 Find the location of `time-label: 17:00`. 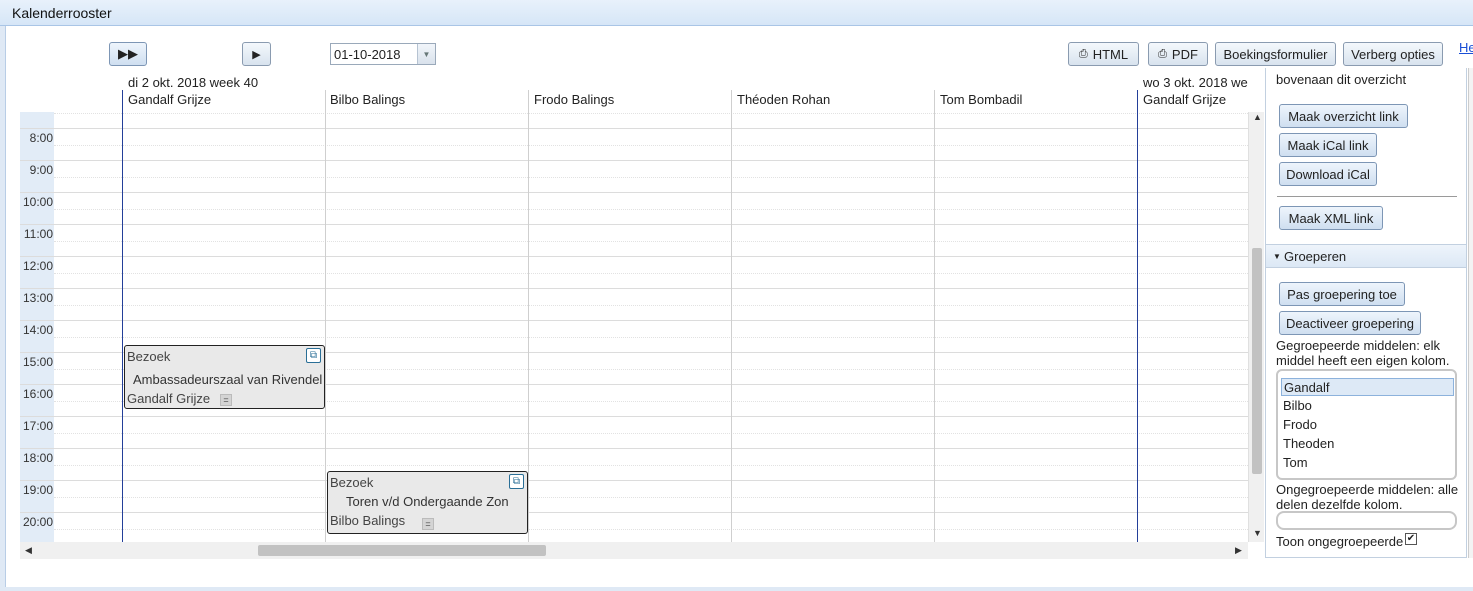

time-label: 17:00 is located at coordinates (37, 426).